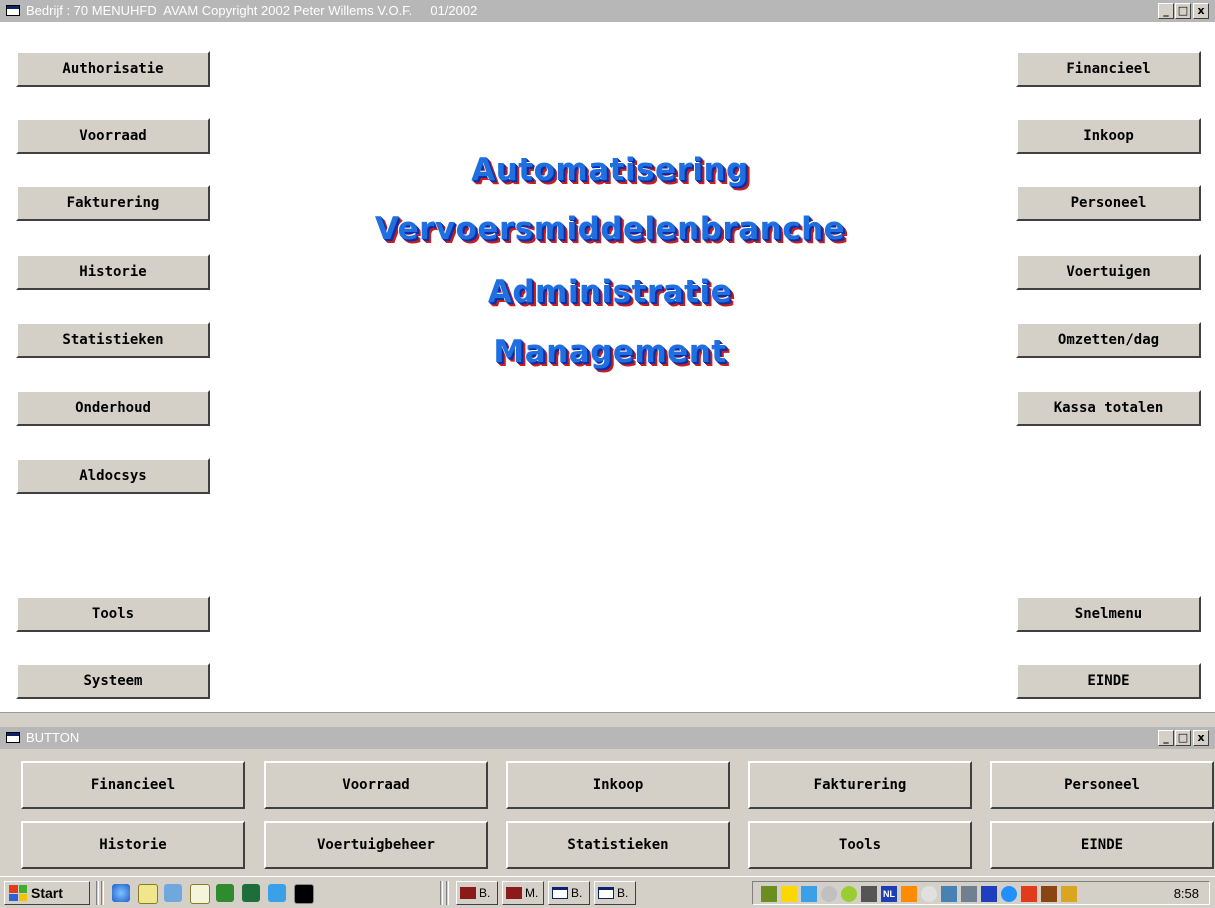  I want to click on cd-icon, so click(829, 894).